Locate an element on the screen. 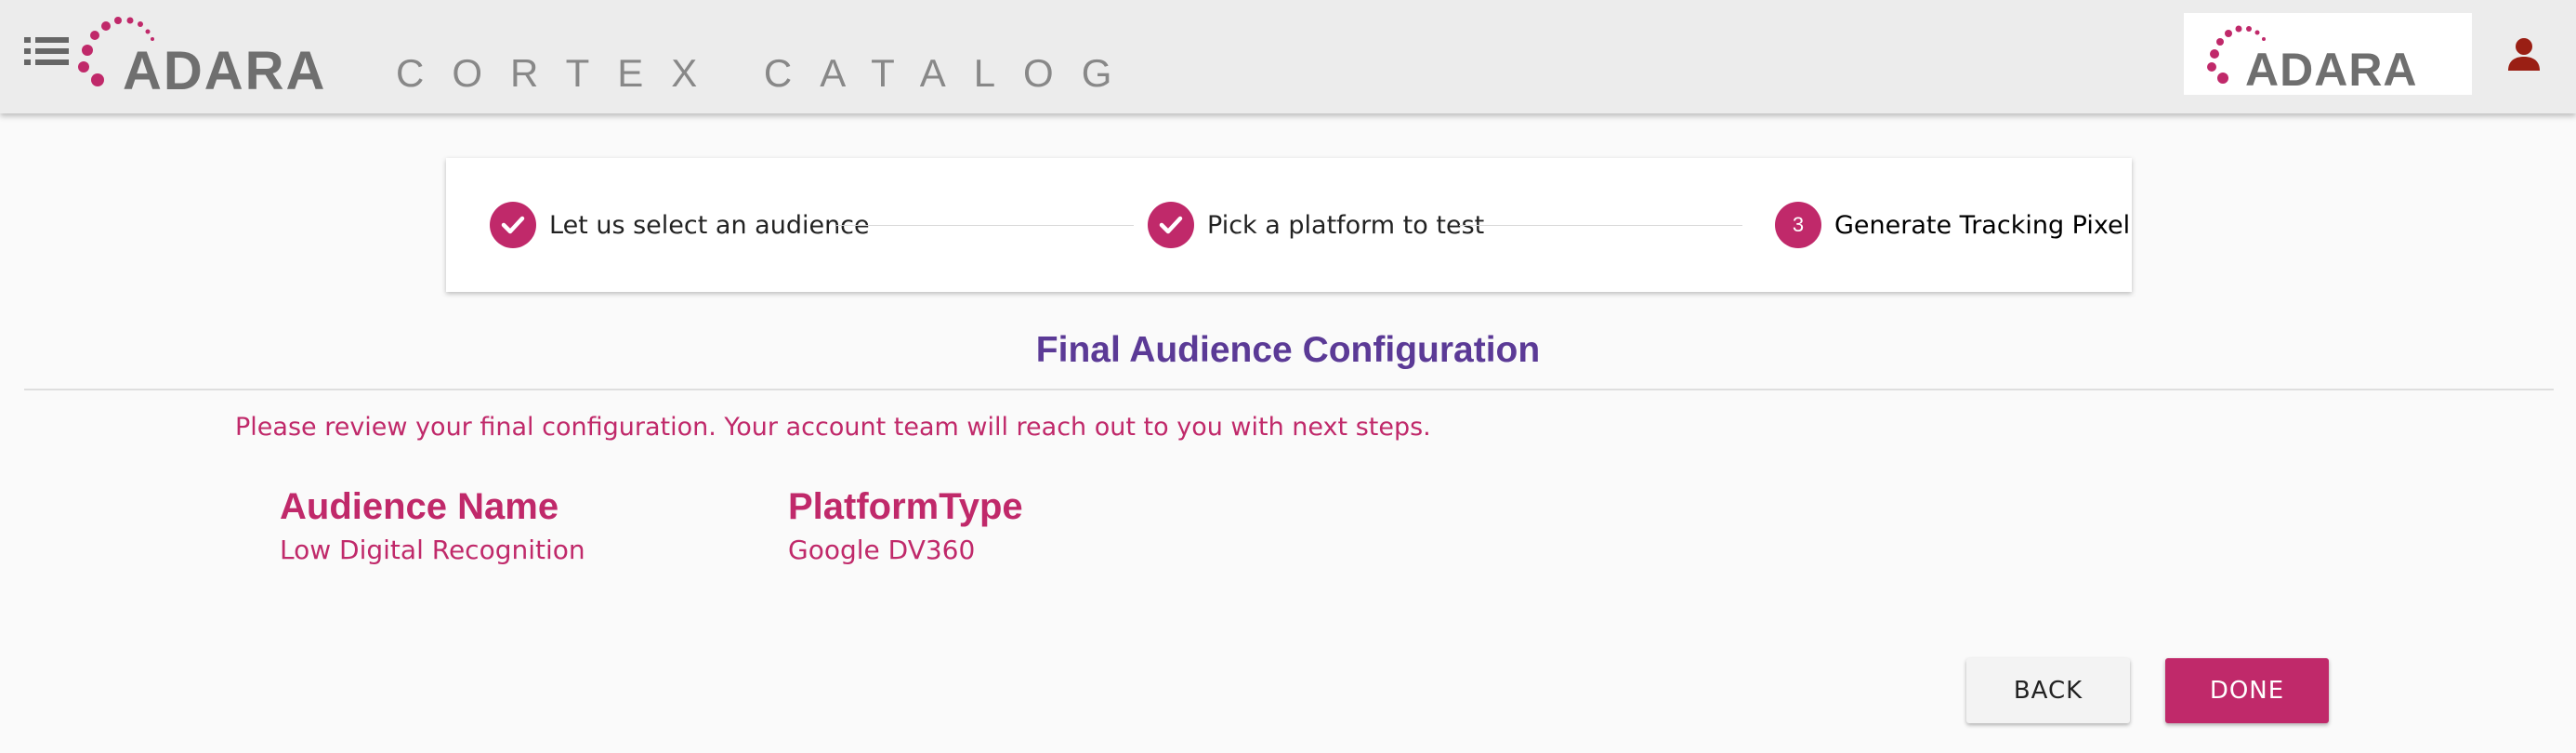 This screenshot has height=753, width=2576. field-label: Audience Name is located at coordinates (419, 506).